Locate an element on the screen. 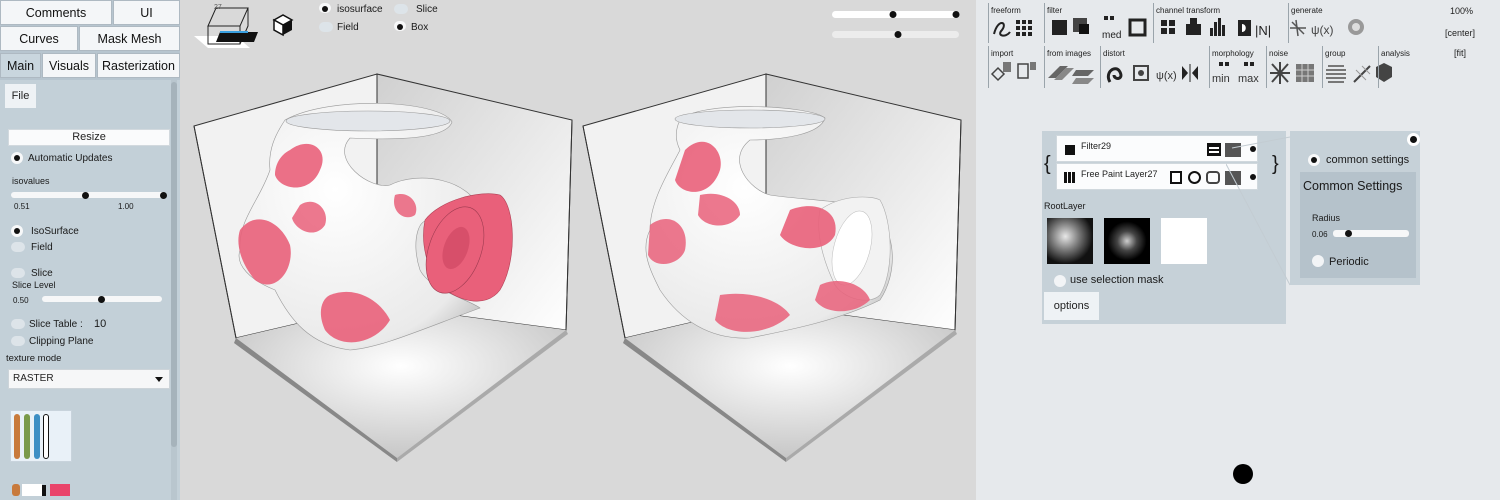 Image resolution: width=1500 pixels, height=500 pixels. field-toggle is located at coordinates (18, 247).